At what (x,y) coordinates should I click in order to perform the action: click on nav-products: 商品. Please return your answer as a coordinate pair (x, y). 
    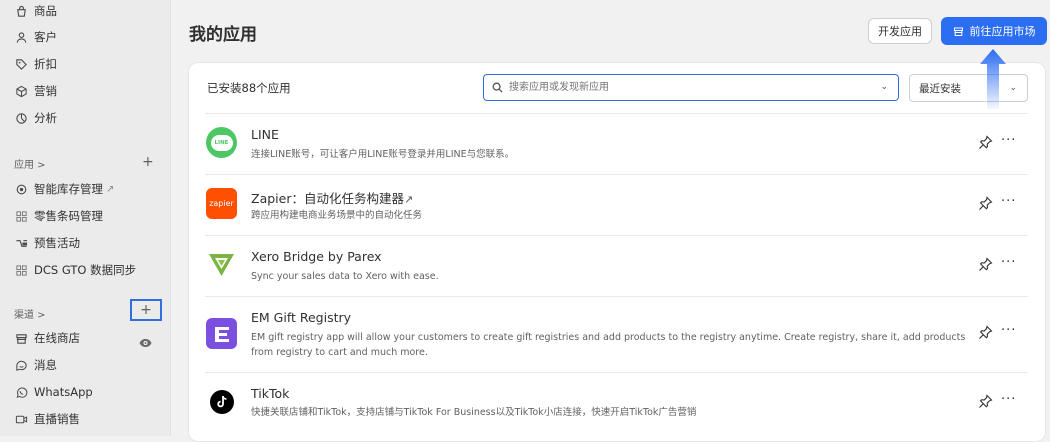
    Looking at the image, I should click on (35, 11).